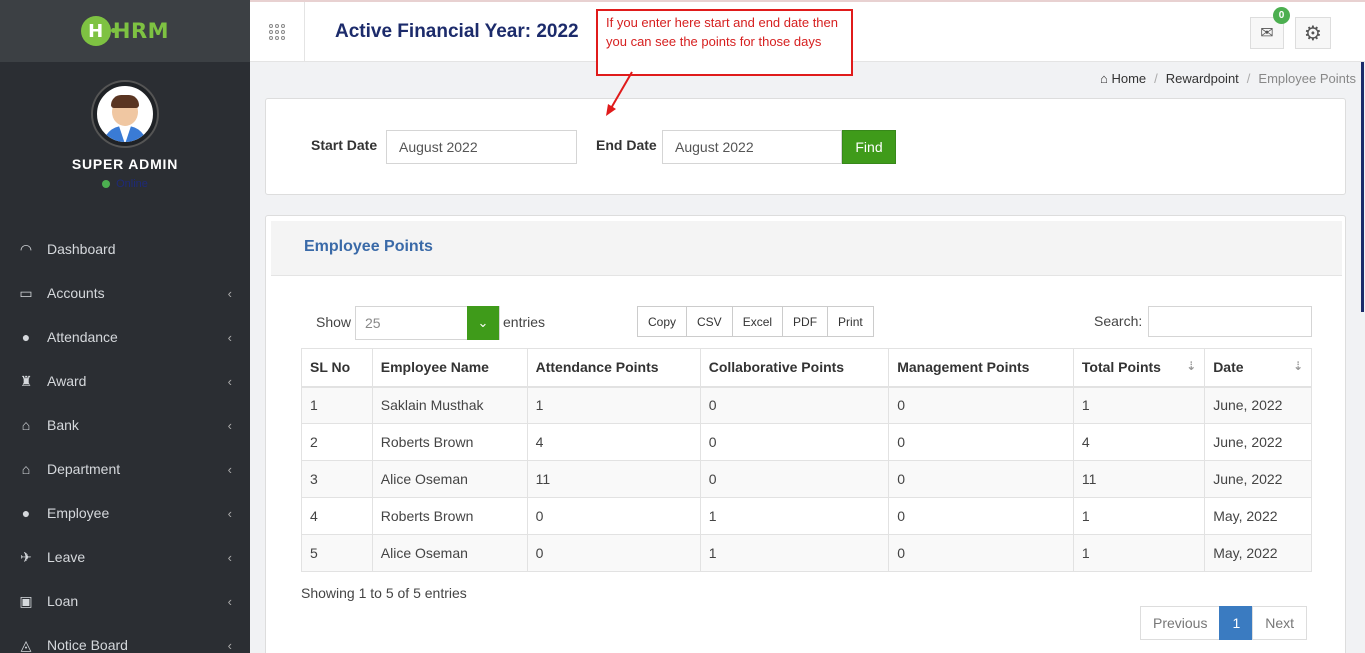 The image size is (1365, 653). What do you see at coordinates (662, 321) in the screenshot?
I see `copy-button: Copy` at bounding box center [662, 321].